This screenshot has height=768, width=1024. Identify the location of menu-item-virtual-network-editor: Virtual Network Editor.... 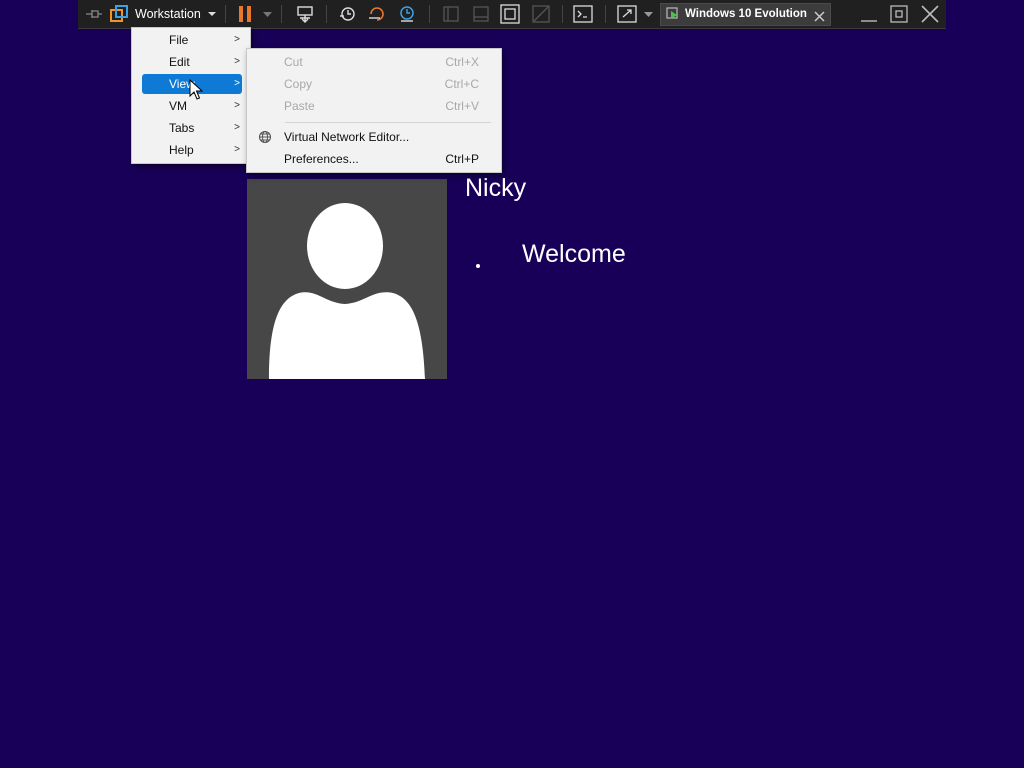
(374, 137).